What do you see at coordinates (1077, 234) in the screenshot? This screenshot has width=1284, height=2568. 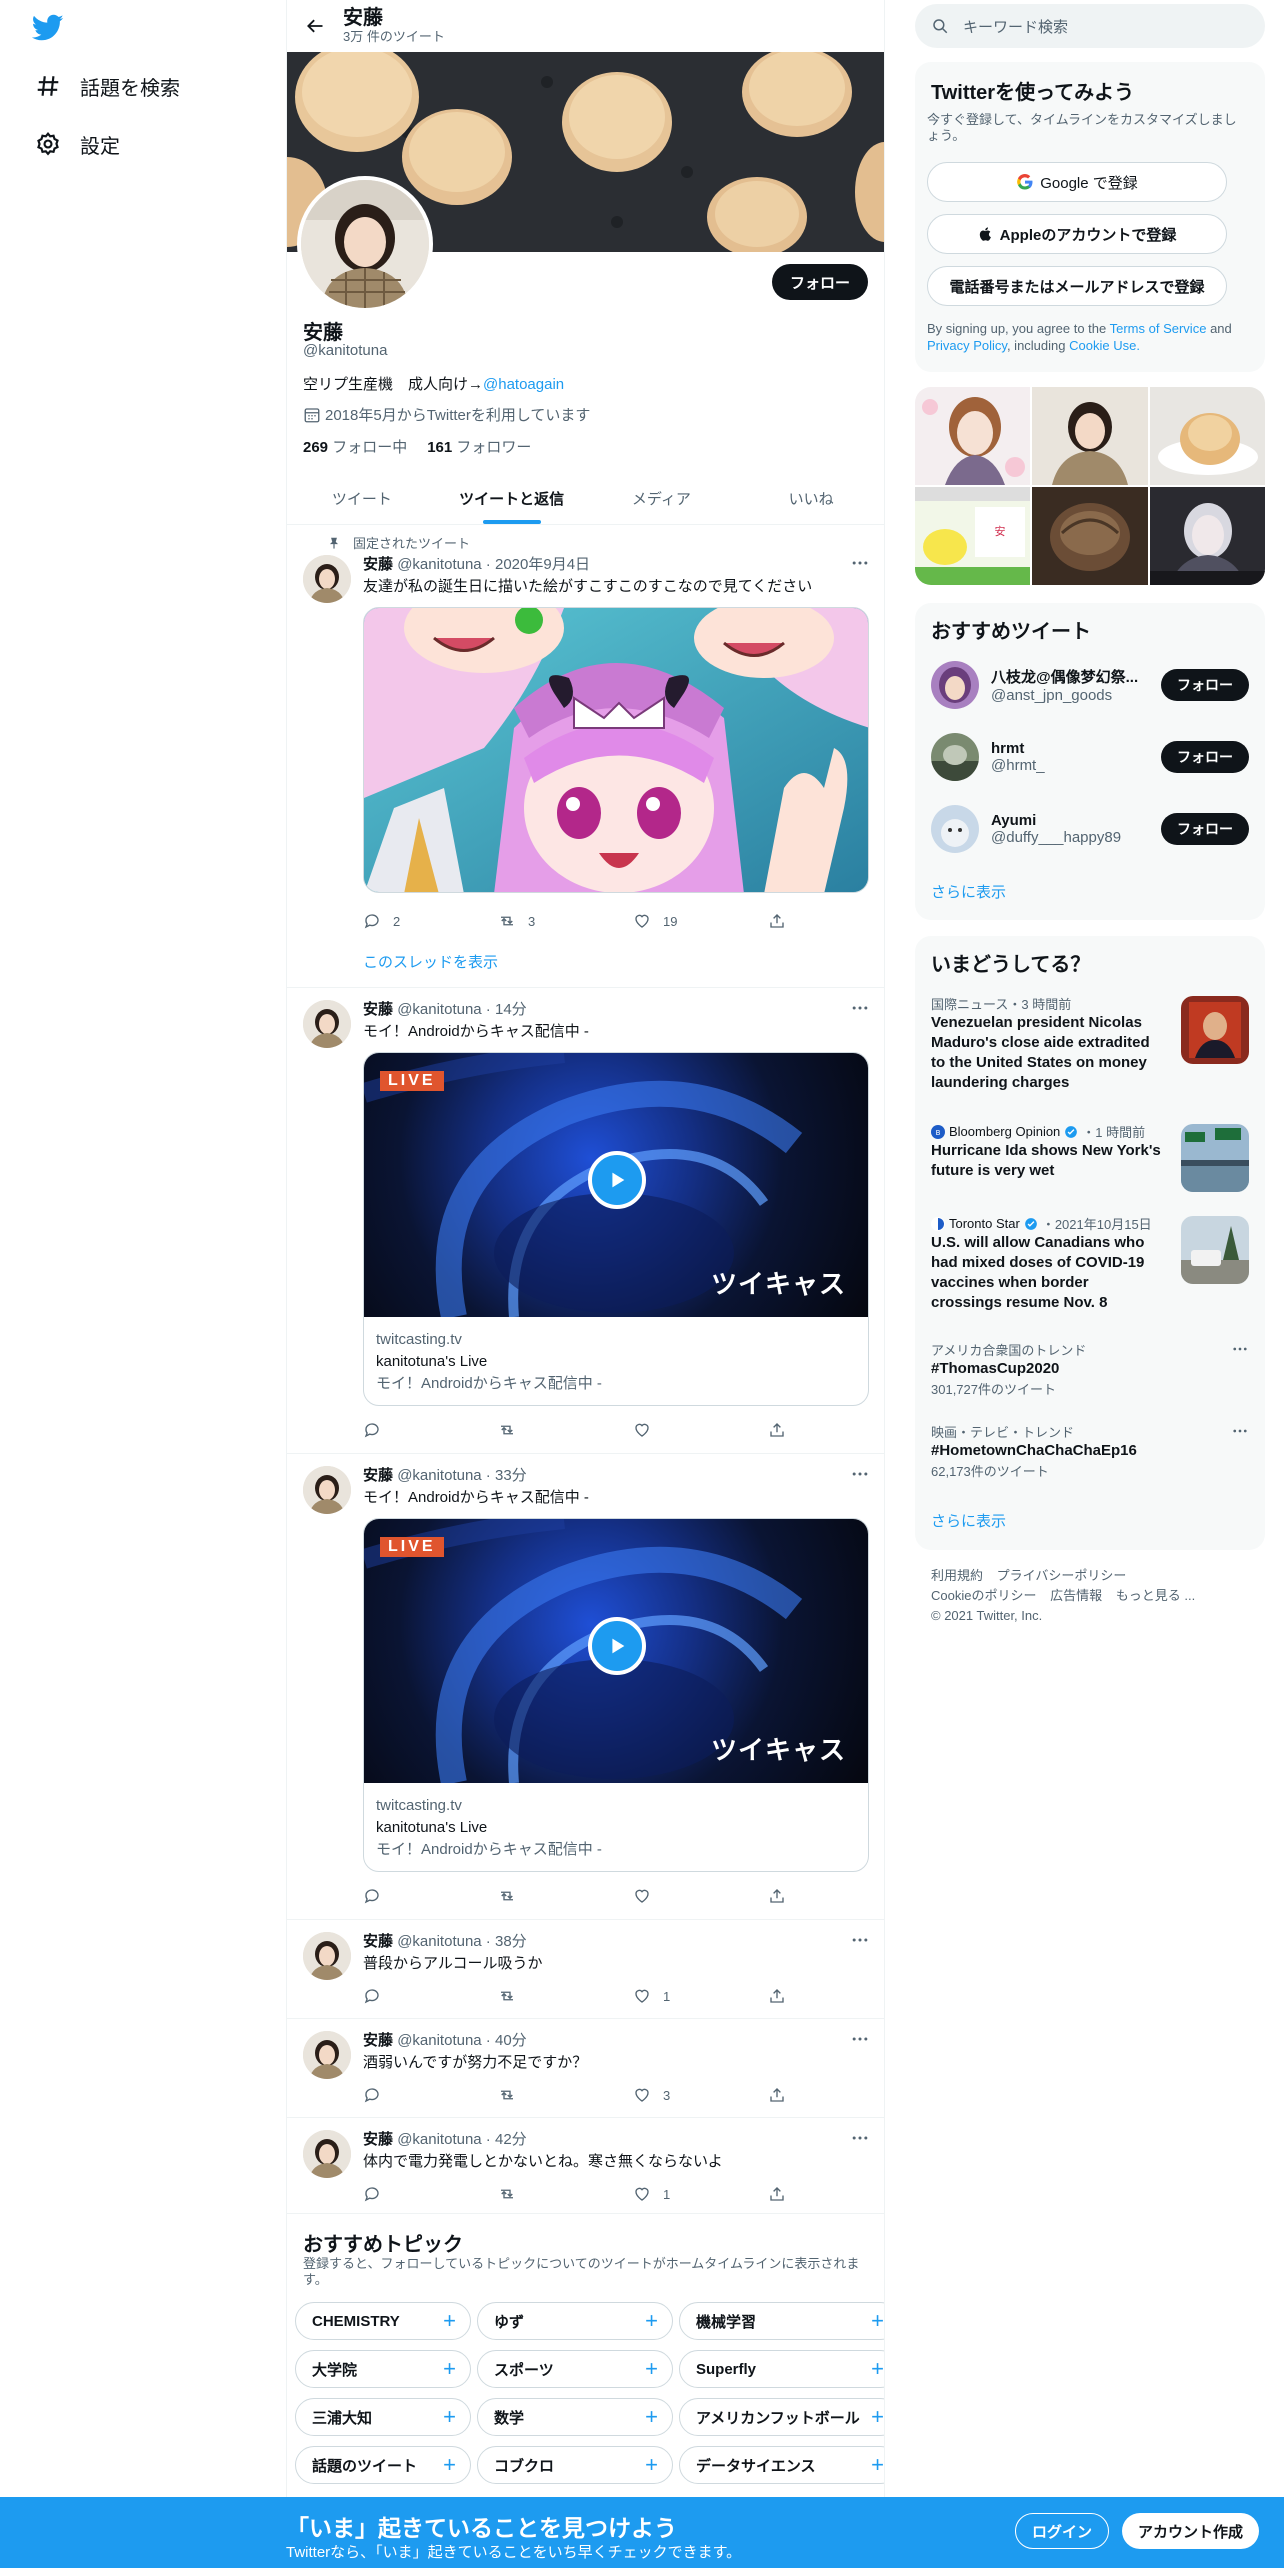 I see `apple-signup-button: Appleのアカウントで登録` at bounding box center [1077, 234].